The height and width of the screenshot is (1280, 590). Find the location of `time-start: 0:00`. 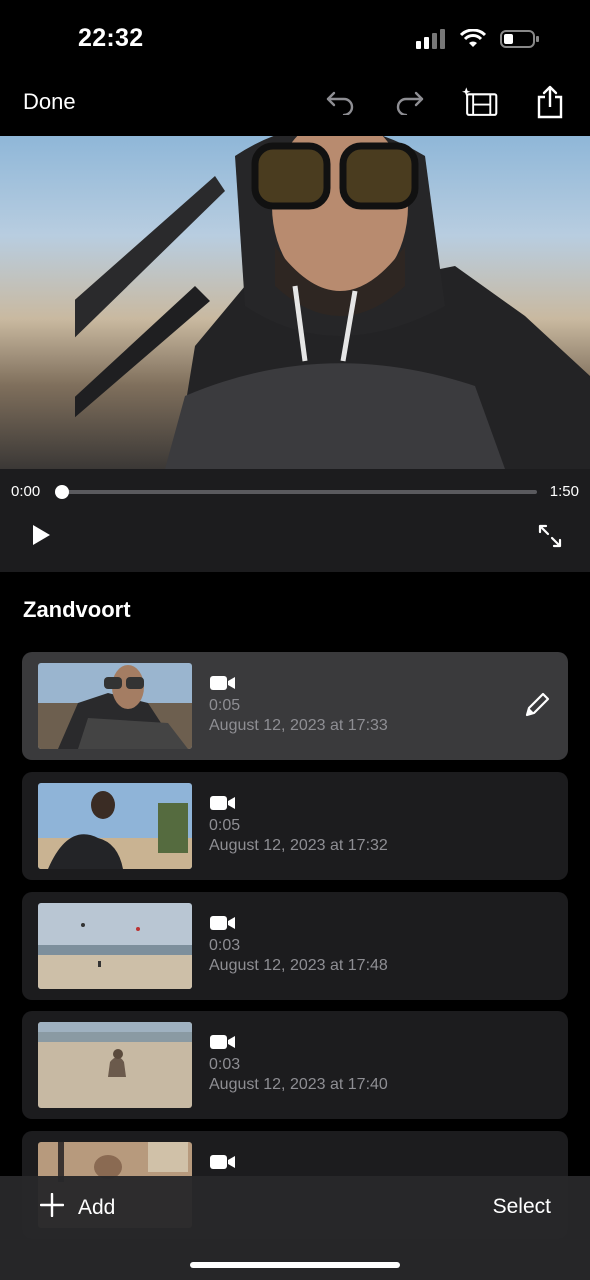

time-start: 0:00 is located at coordinates (26, 491).